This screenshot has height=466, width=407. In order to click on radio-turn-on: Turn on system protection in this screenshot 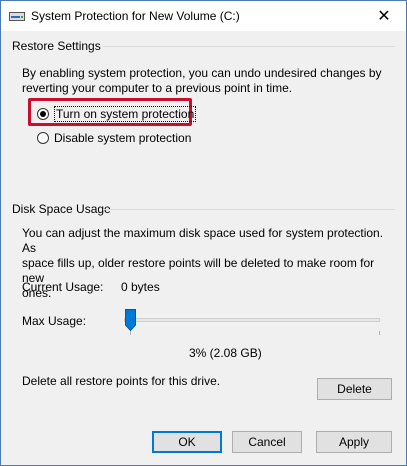, I will do `click(117, 114)`.